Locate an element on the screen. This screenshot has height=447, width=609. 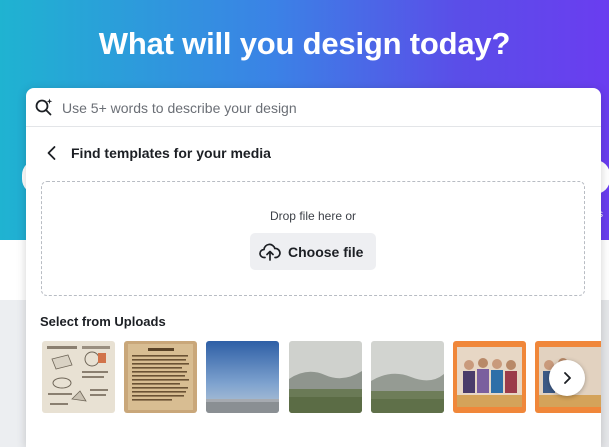
hero-title: What will you design today? is located at coordinates (304, 43).